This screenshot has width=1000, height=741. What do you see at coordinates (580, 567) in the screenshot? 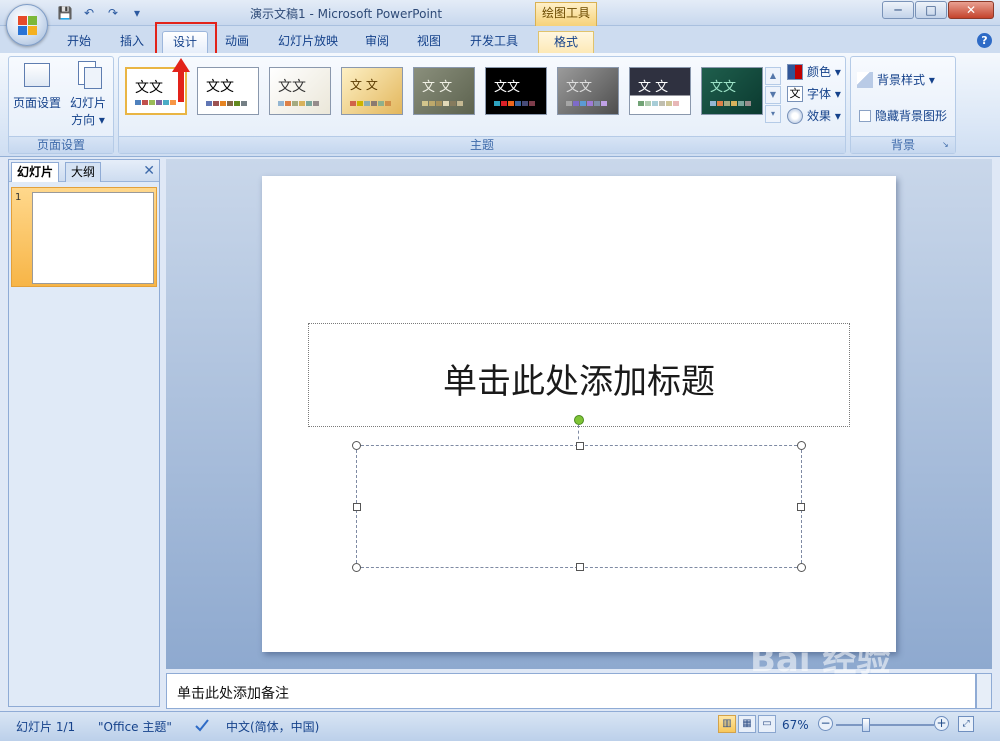
I see `resize-handle-s` at bounding box center [580, 567].